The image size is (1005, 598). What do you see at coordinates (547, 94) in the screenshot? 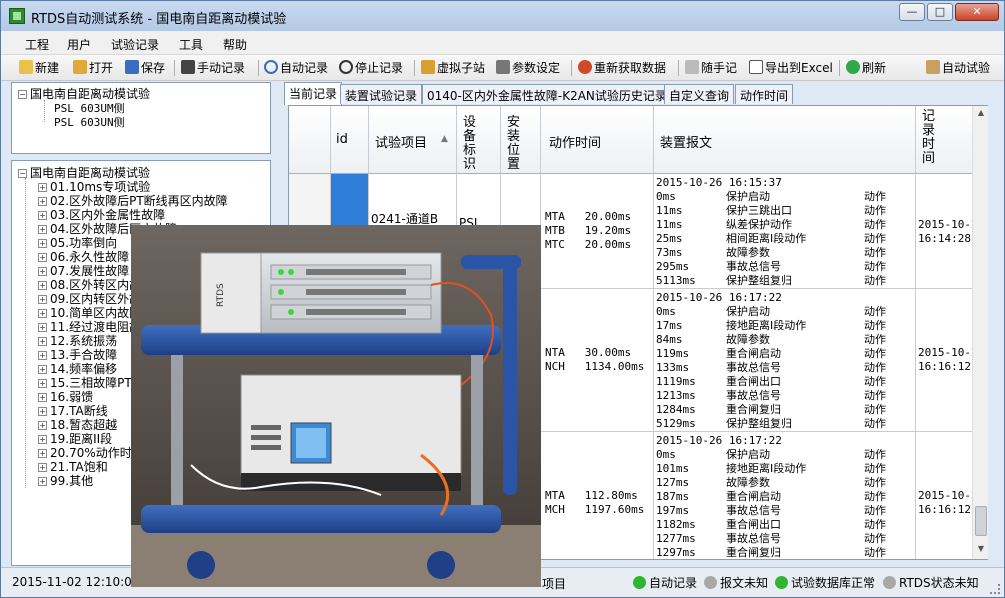
I see `tab-history-records: 0140-区内外金属性故障-K2AN试验历史记录` at bounding box center [547, 94].